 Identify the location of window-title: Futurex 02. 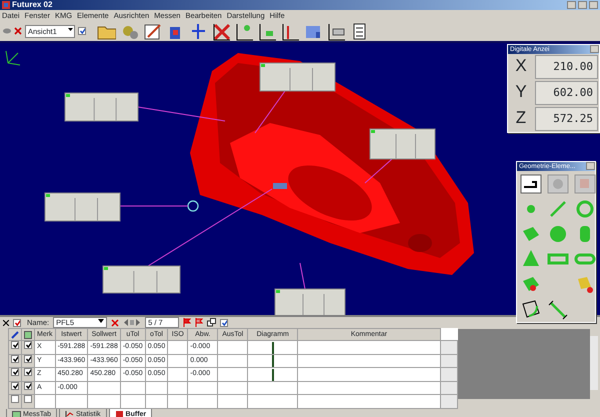
(33, 5).